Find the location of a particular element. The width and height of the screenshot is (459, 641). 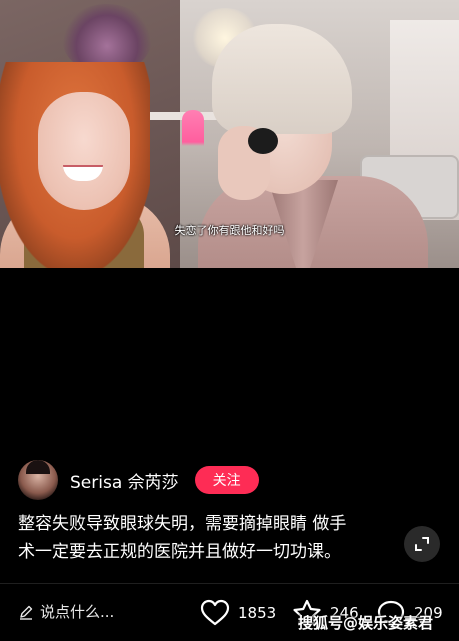

expand-icon is located at coordinates (422, 544).